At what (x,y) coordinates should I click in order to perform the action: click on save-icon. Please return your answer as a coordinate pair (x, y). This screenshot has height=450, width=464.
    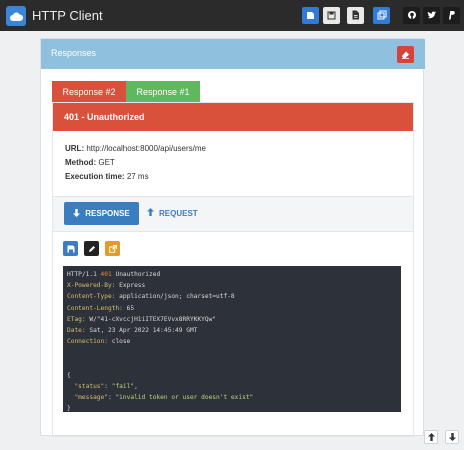
    Looking at the image, I should click on (310, 16).